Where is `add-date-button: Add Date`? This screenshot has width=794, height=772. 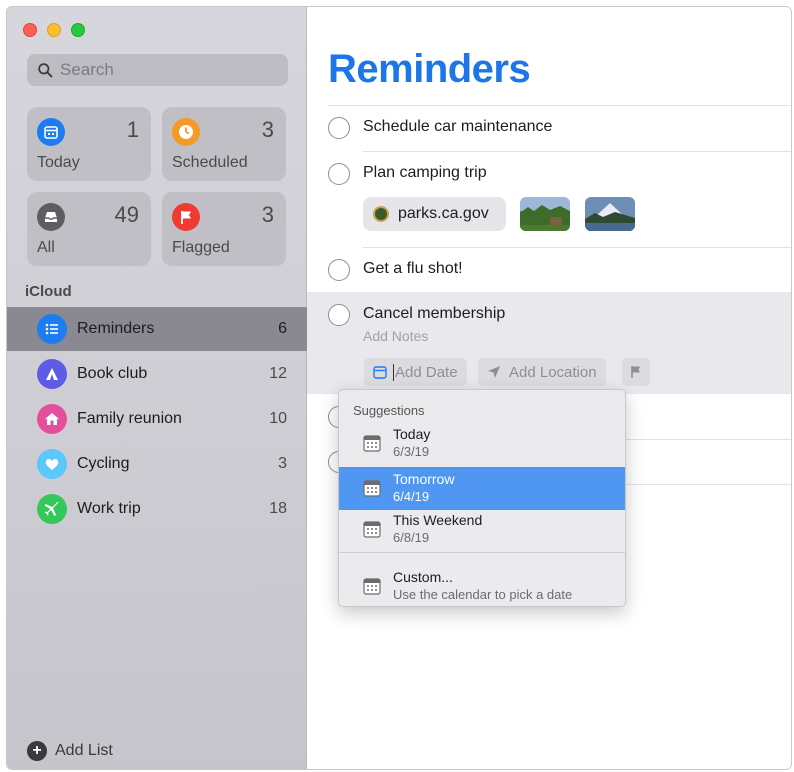 add-date-button: Add Date is located at coordinates (415, 372).